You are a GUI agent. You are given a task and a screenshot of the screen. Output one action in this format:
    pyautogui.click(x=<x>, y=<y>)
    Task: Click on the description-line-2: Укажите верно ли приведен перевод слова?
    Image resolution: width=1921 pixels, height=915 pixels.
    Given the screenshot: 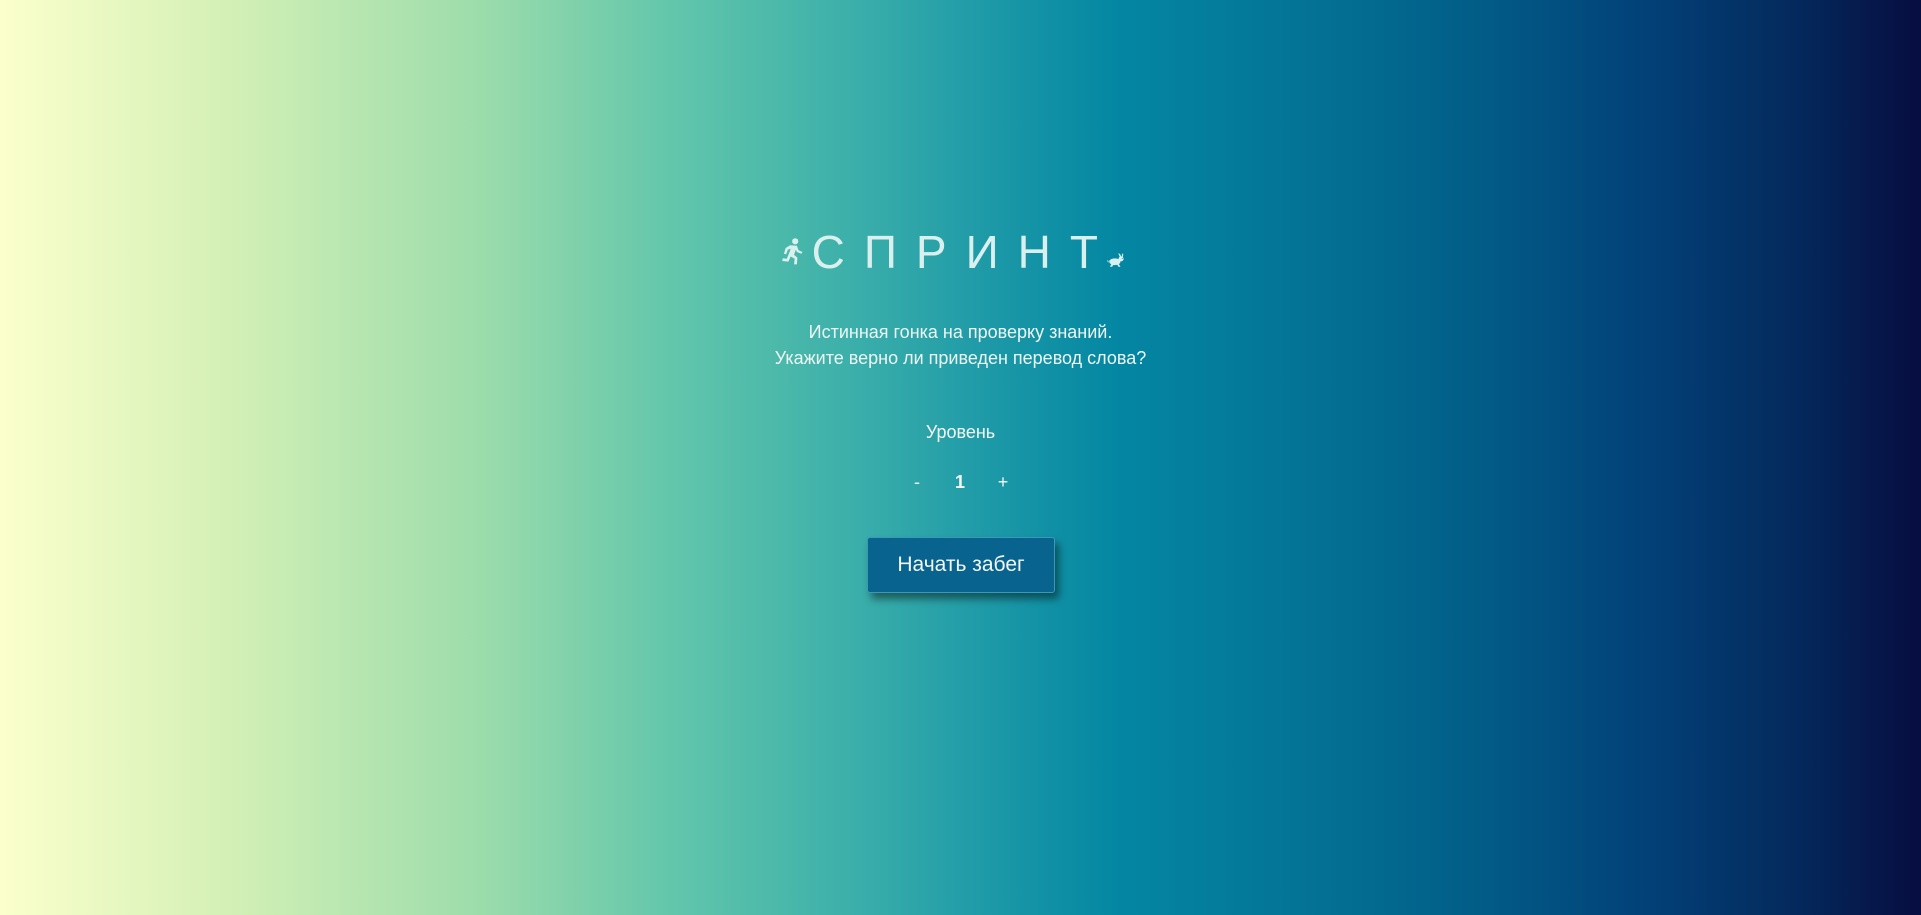 What is the action you would take?
    pyautogui.click(x=960, y=358)
    